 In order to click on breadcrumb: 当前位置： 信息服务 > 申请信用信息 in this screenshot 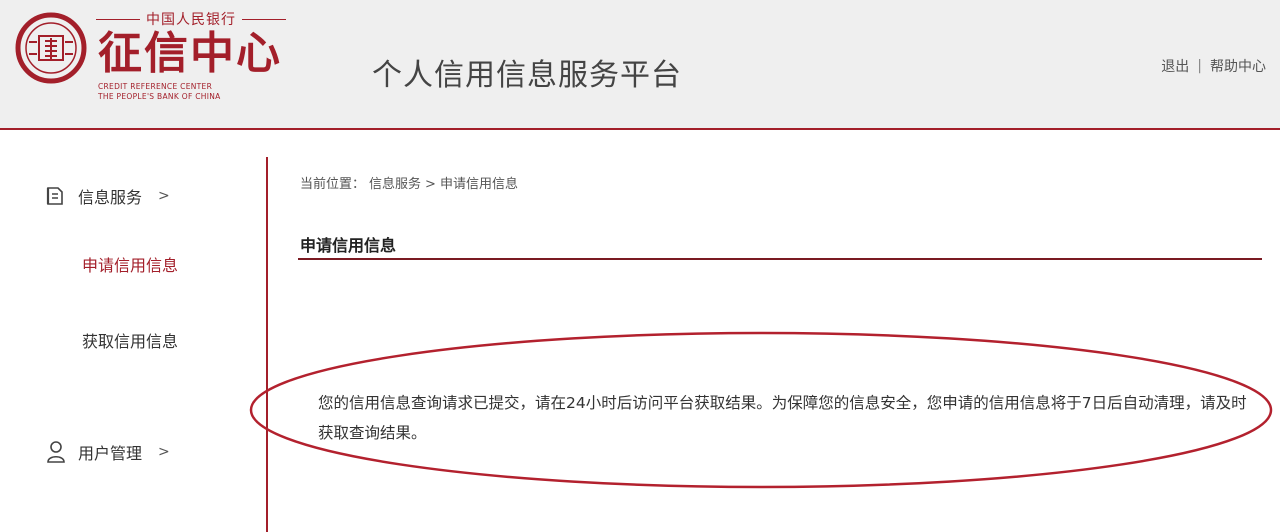, I will do `click(411, 182)`.